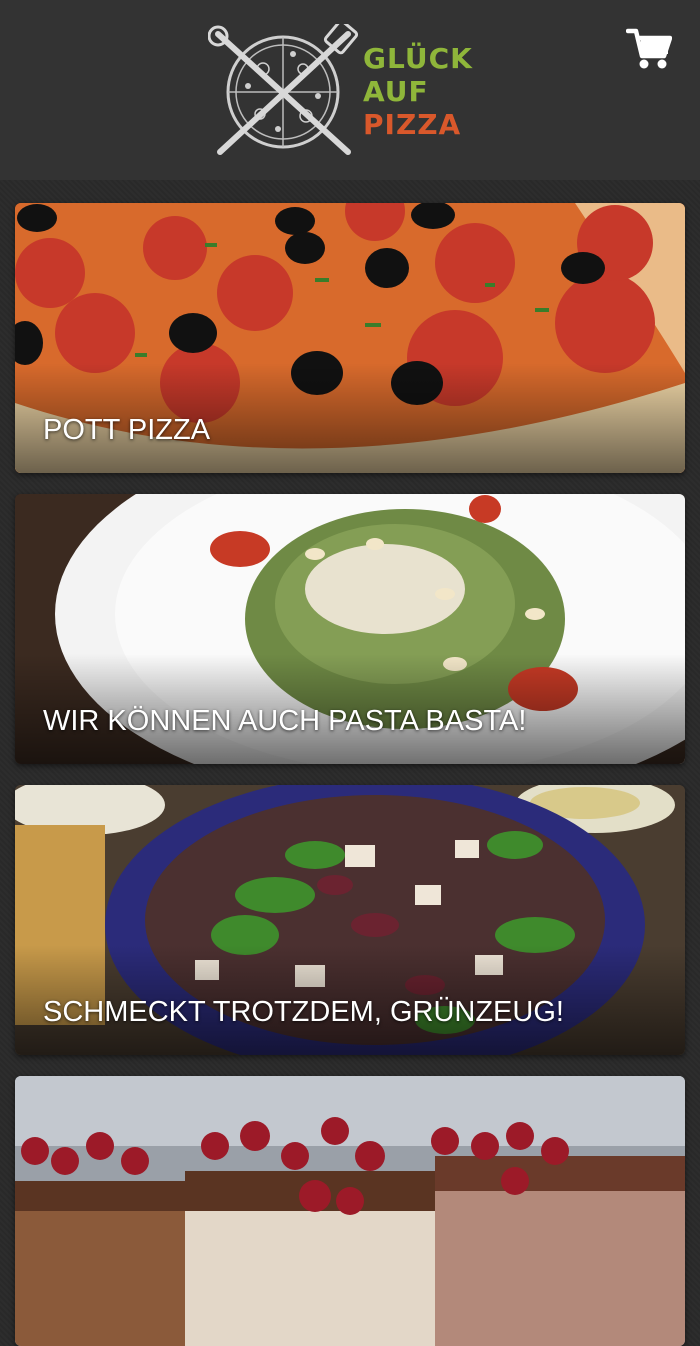  What do you see at coordinates (127, 430) in the screenshot?
I see `category-title: POTT PIZZA` at bounding box center [127, 430].